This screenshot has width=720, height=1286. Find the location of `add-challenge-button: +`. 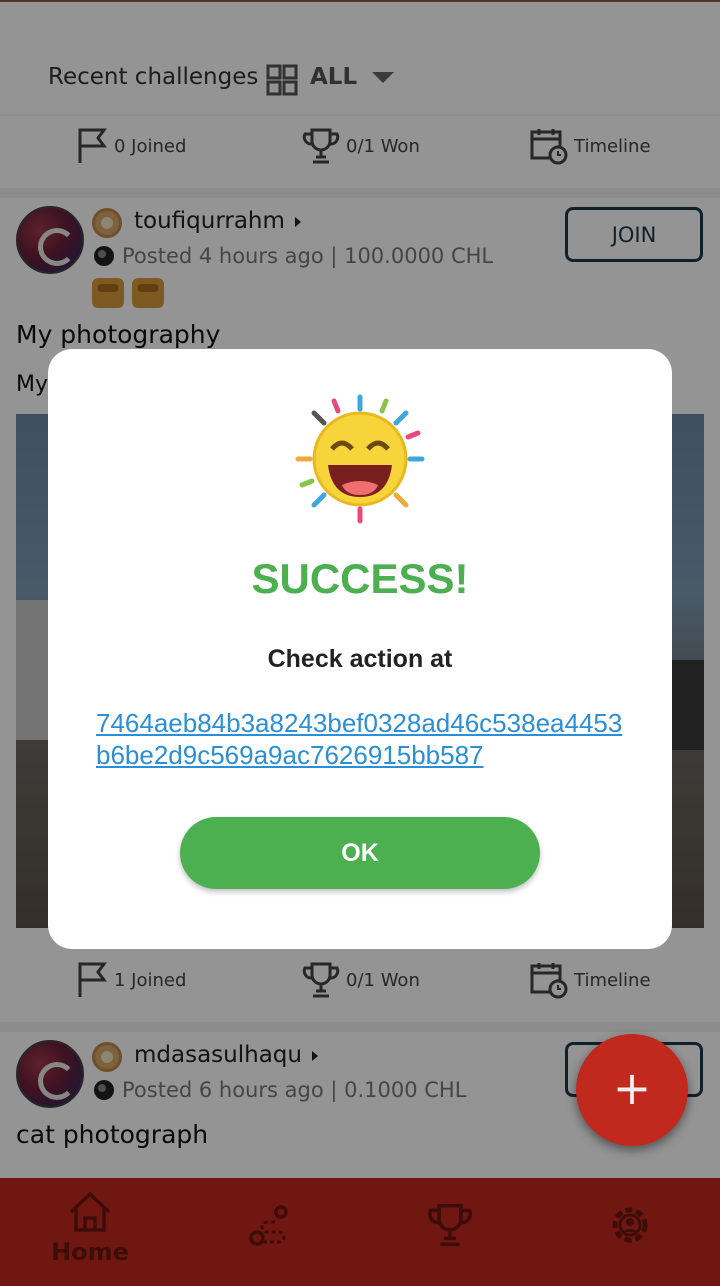

add-challenge-button: + is located at coordinates (632, 1090).